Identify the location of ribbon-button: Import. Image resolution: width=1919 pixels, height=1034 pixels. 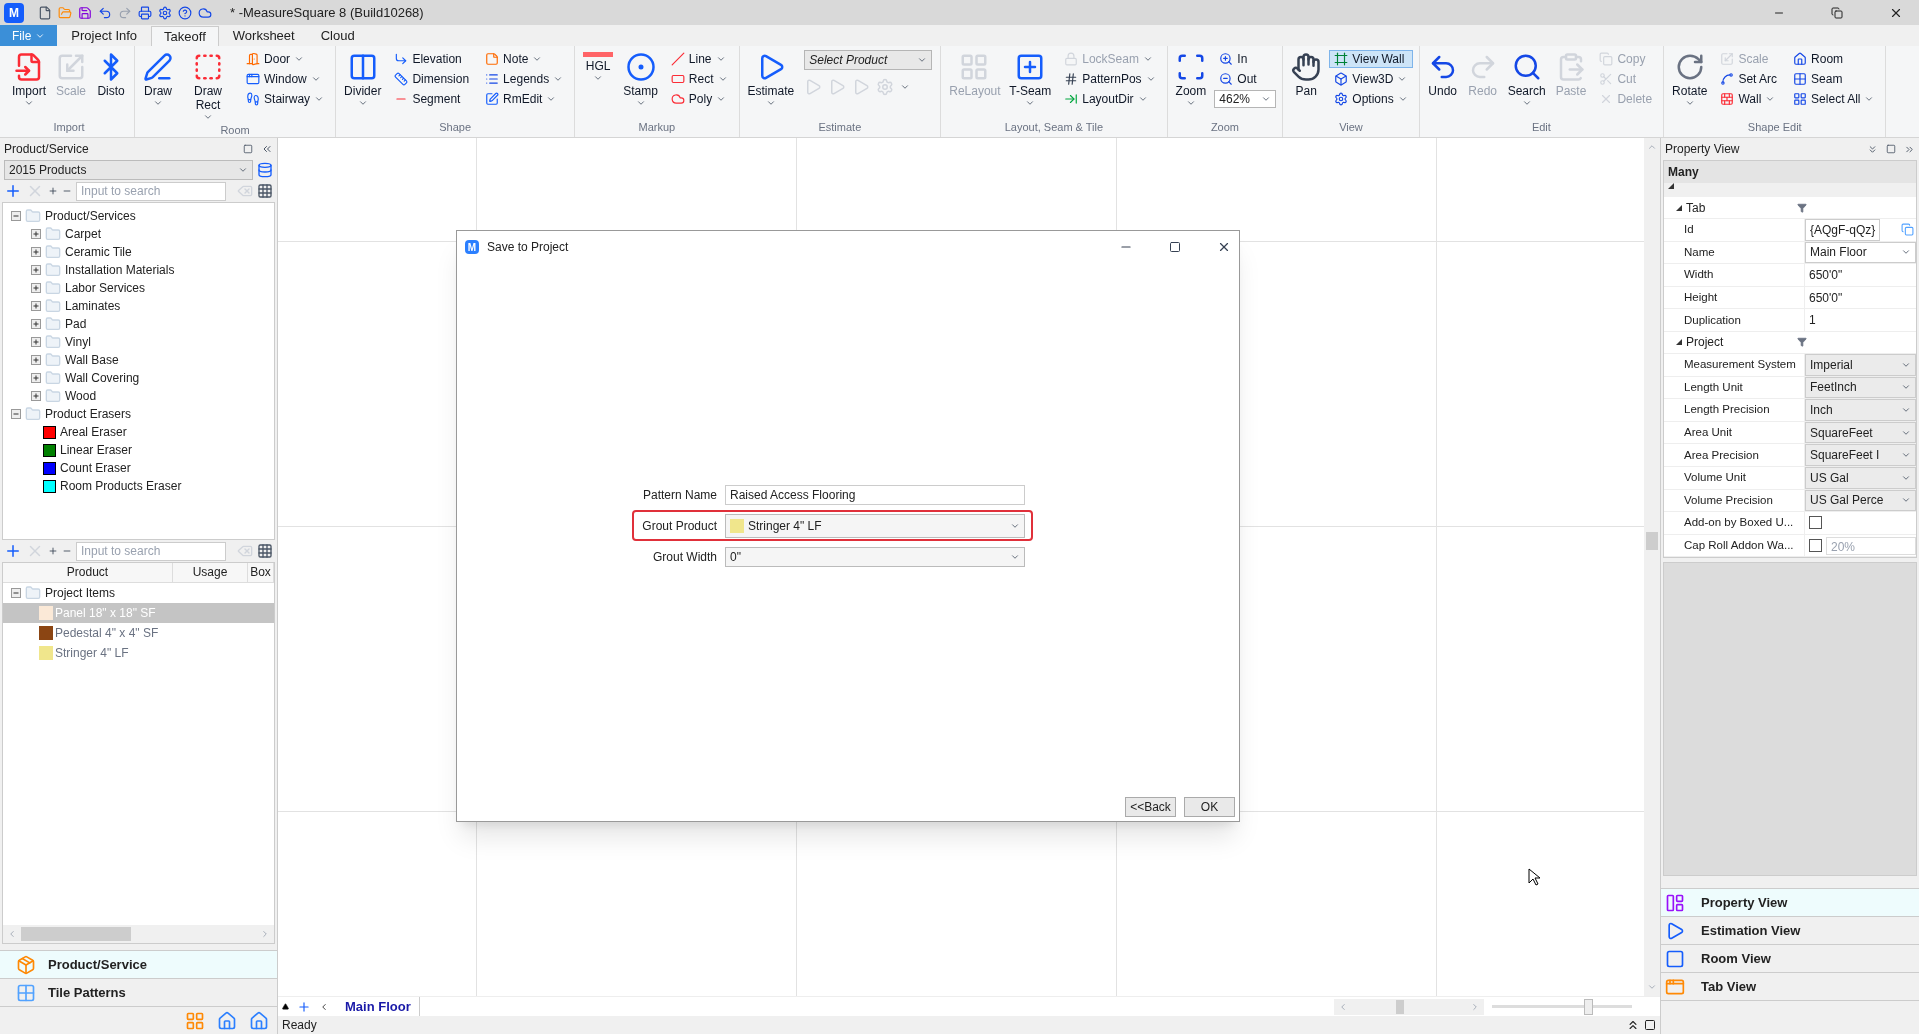
(29, 79).